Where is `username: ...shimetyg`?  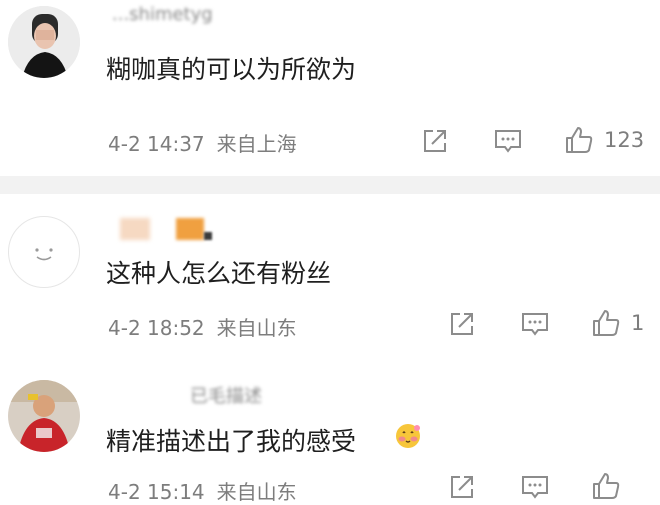 username: ...shimetyg is located at coordinates (162, 14).